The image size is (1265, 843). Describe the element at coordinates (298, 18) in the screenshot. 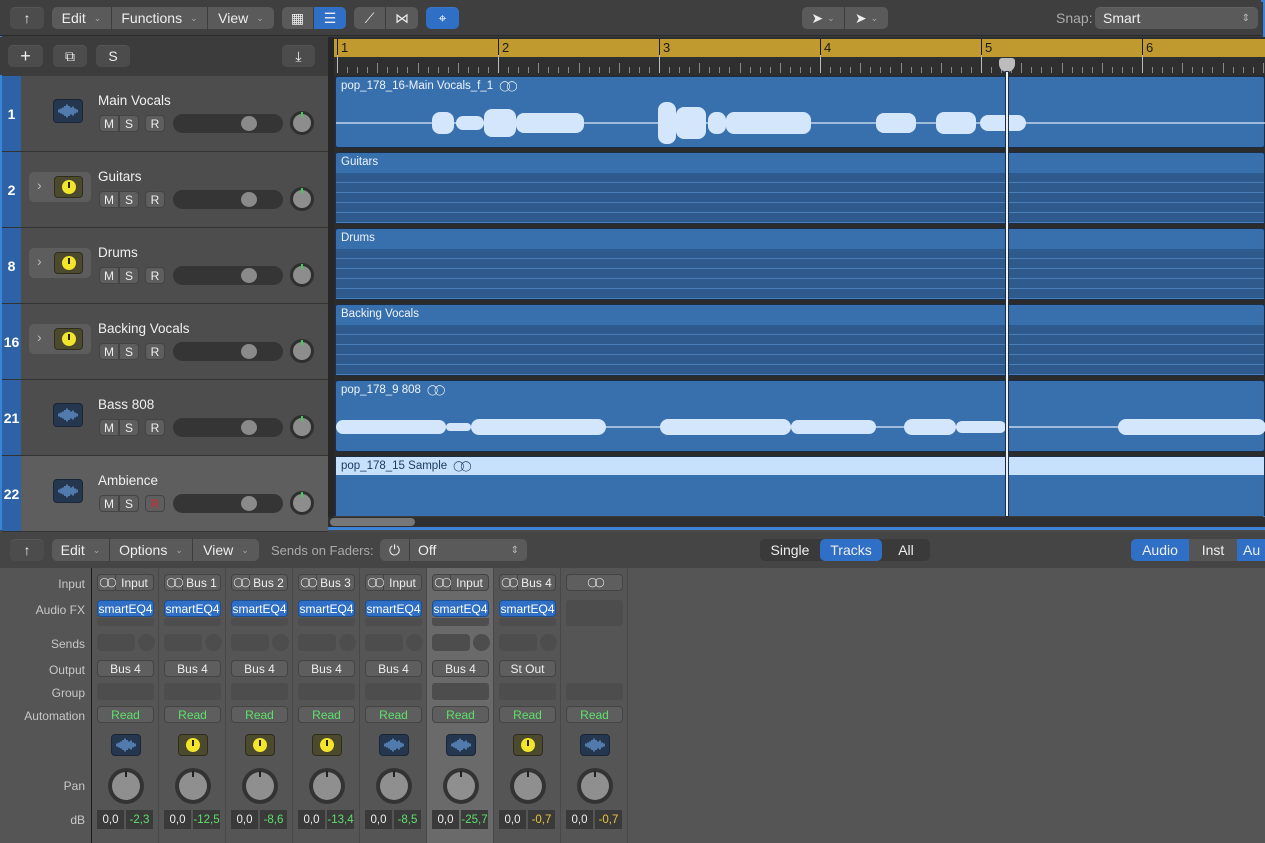

I see `grid-icon: ▦` at that location.